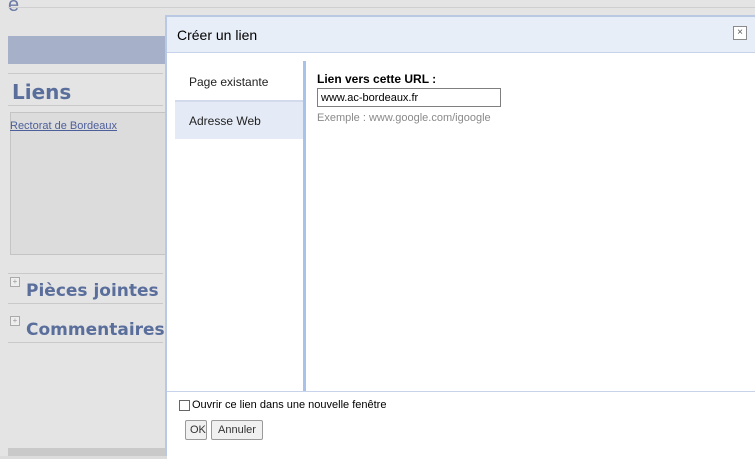 This screenshot has height=459, width=755. I want to click on dialog-title: Créer un lien, so click(217, 35).